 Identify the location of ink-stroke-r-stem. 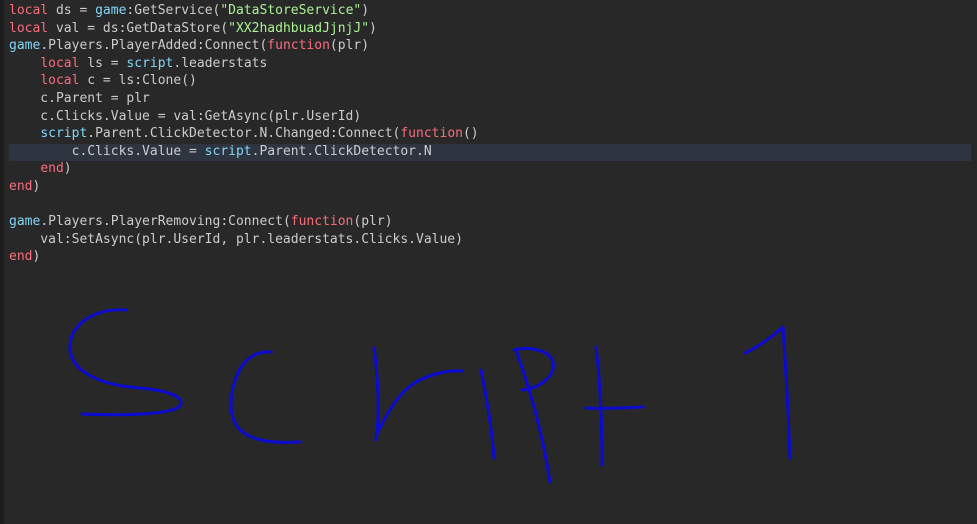
(376, 394).